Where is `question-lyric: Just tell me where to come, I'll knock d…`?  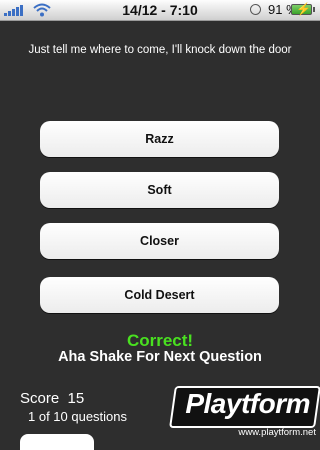 question-lyric: Just tell me where to come, I'll knock d… is located at coordinates (160, 50).